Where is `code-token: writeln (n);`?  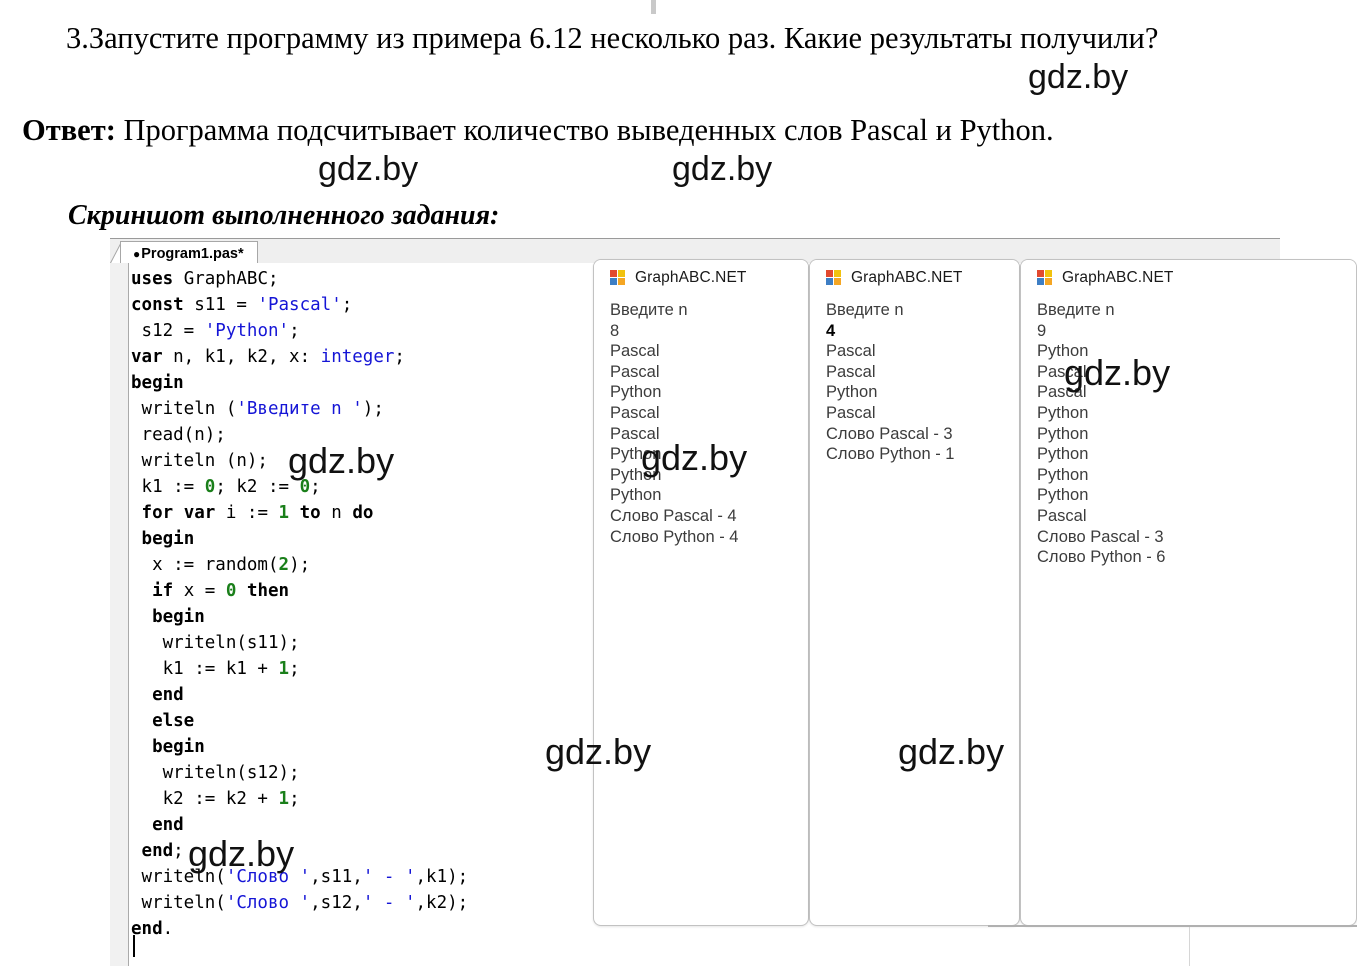
code-token: writeln (n); is located at coordinates (199, 461).